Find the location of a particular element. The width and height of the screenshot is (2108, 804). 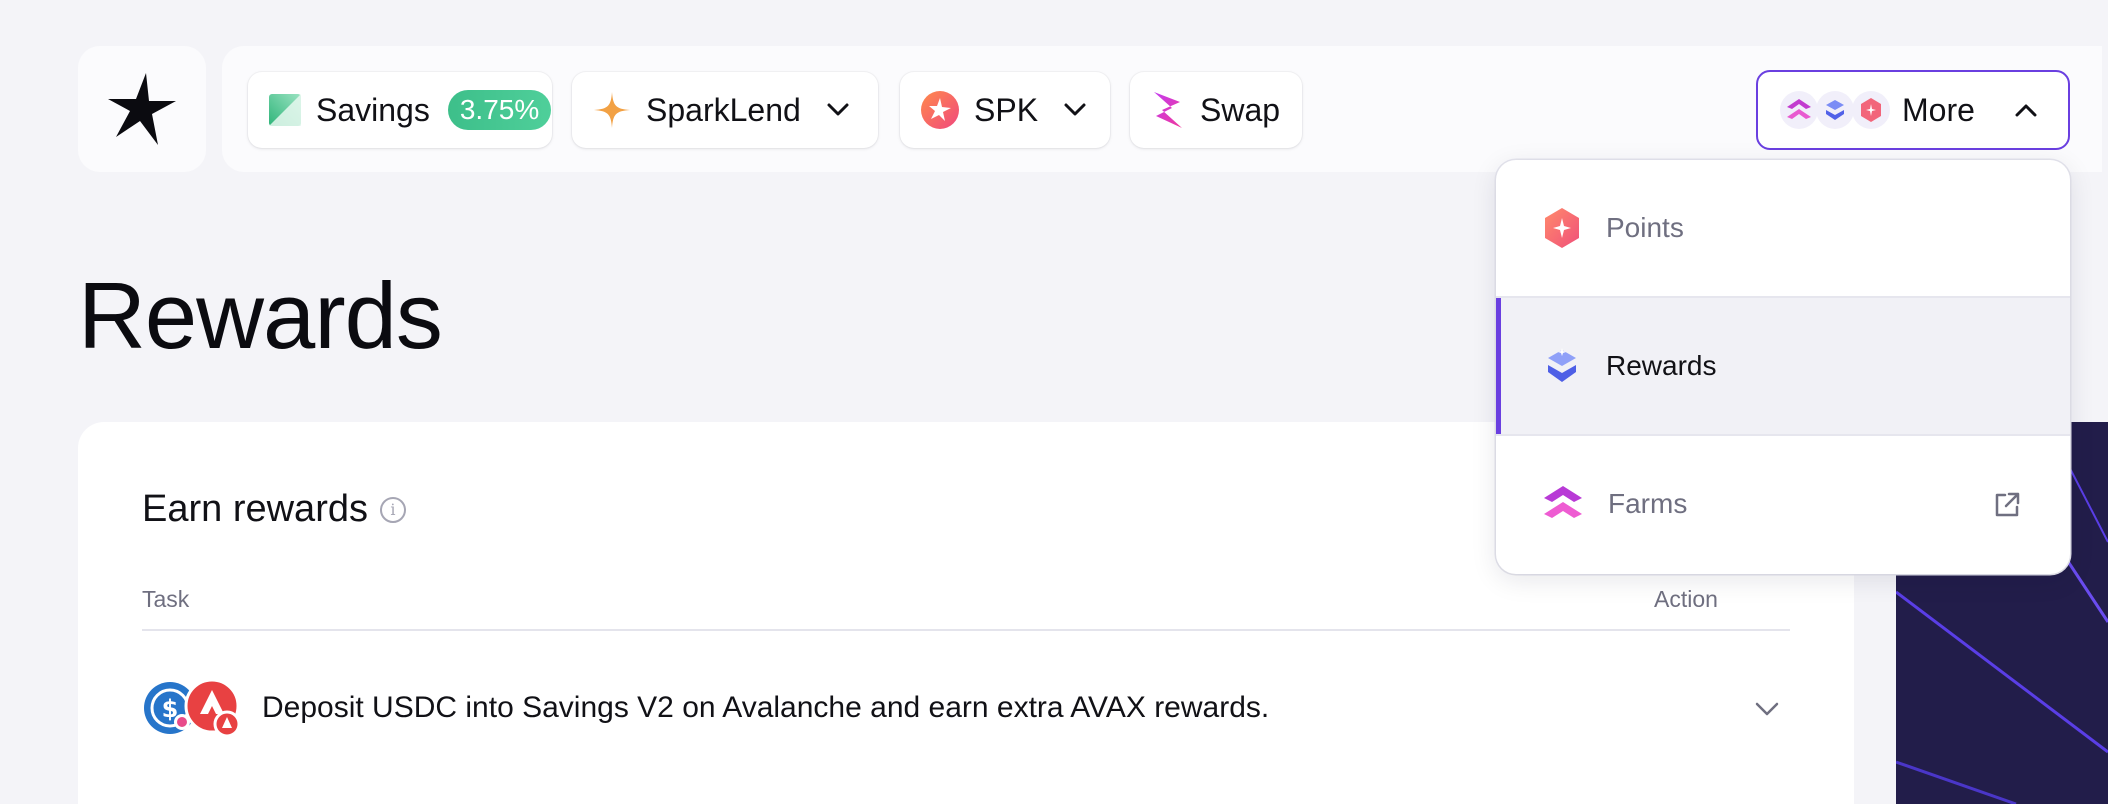

dropdown-item-farms-label: Farms is located at coordinates (1648, 503).